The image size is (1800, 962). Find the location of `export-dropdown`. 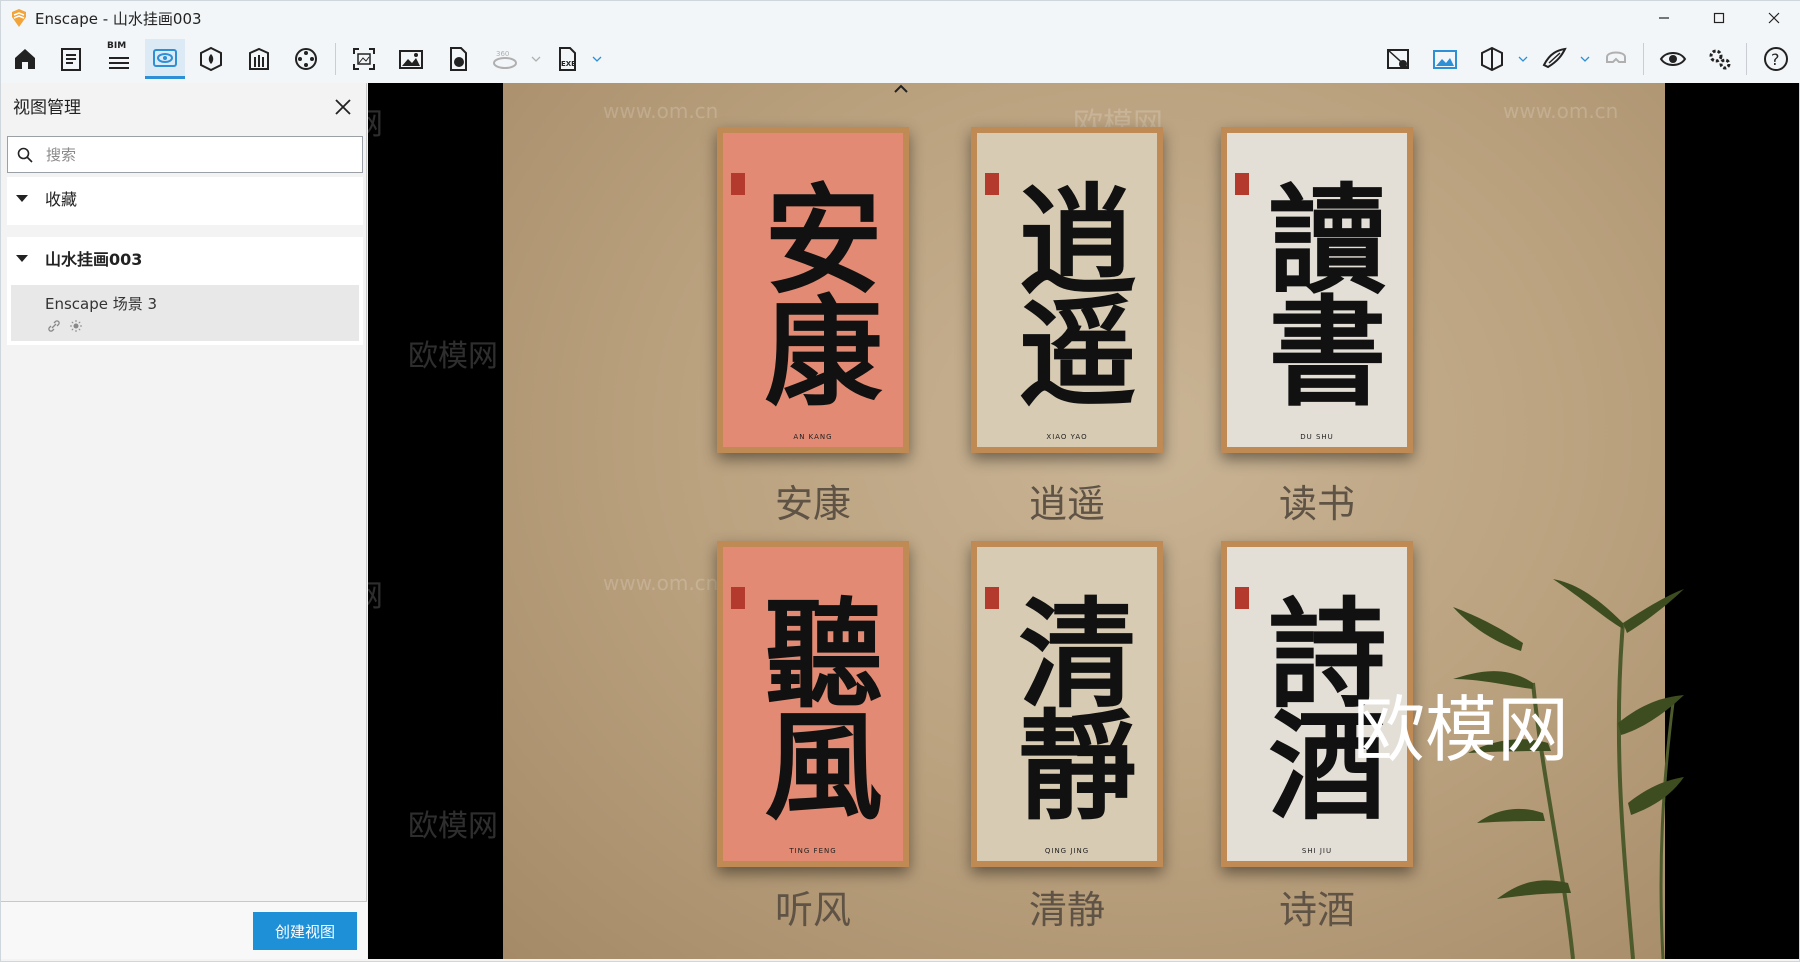

export-dropdown is located at coordinates (597, 59).